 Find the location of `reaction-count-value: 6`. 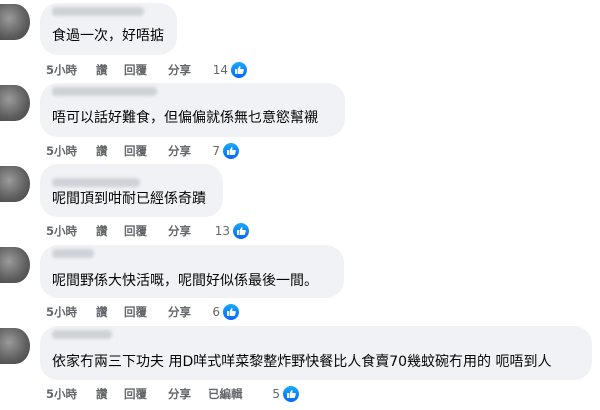

reaction-count-value: 6 is located at coordinates (216, 312).